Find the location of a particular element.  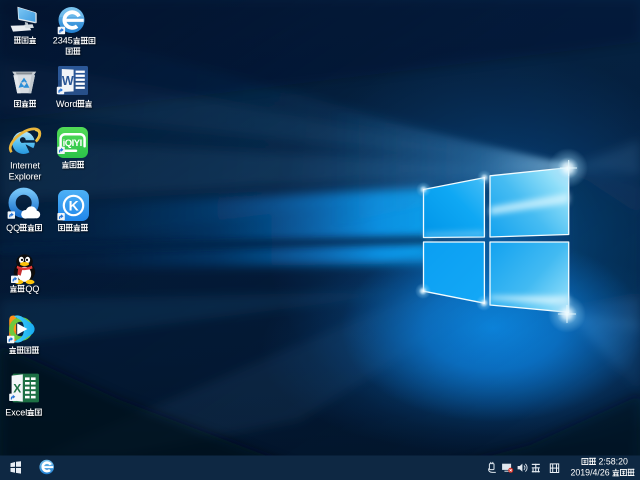

svg-text: 2345 is located at coordinates (63, 41).